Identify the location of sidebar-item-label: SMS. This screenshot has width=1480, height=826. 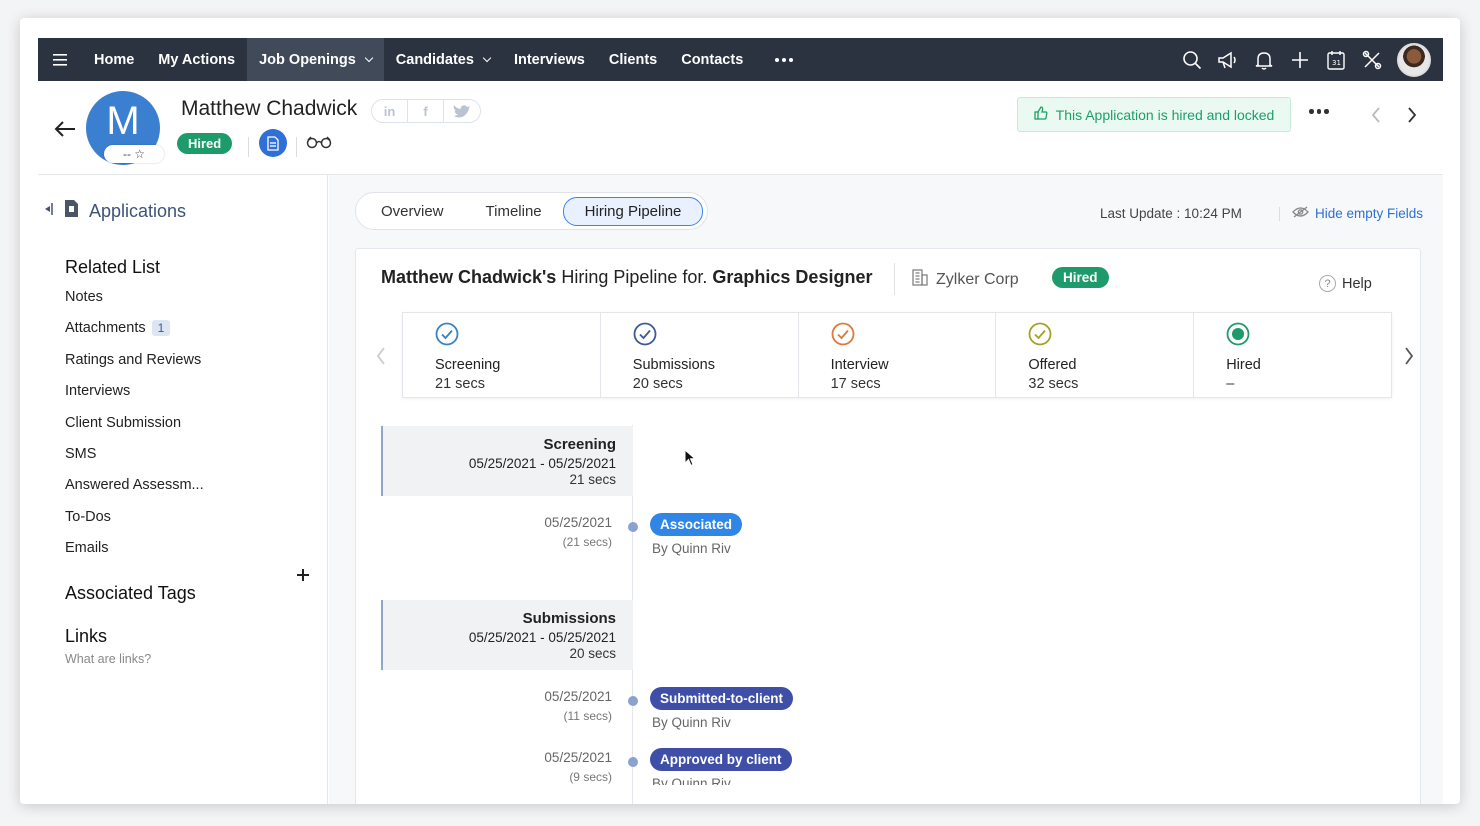
(81, 454).